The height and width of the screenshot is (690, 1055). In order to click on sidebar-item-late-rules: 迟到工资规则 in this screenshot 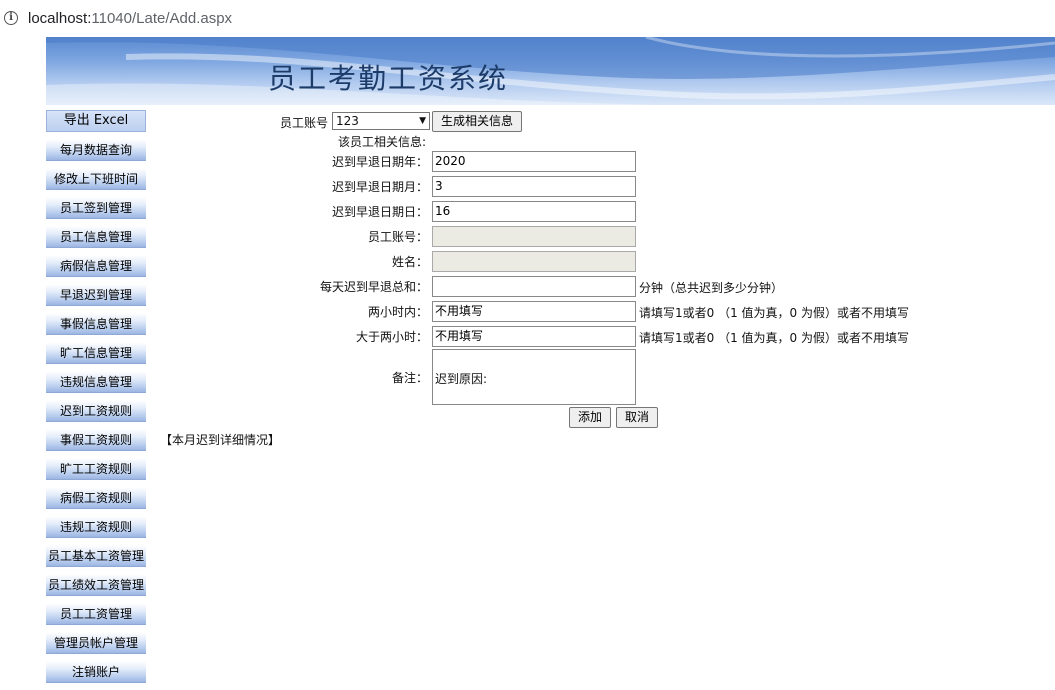, I will do `click(96, 411)`.